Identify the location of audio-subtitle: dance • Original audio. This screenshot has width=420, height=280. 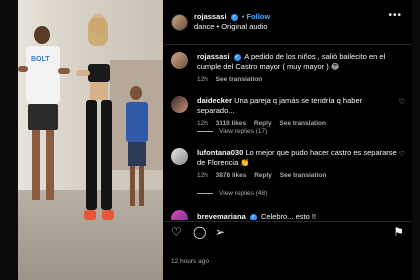
(232, 27).